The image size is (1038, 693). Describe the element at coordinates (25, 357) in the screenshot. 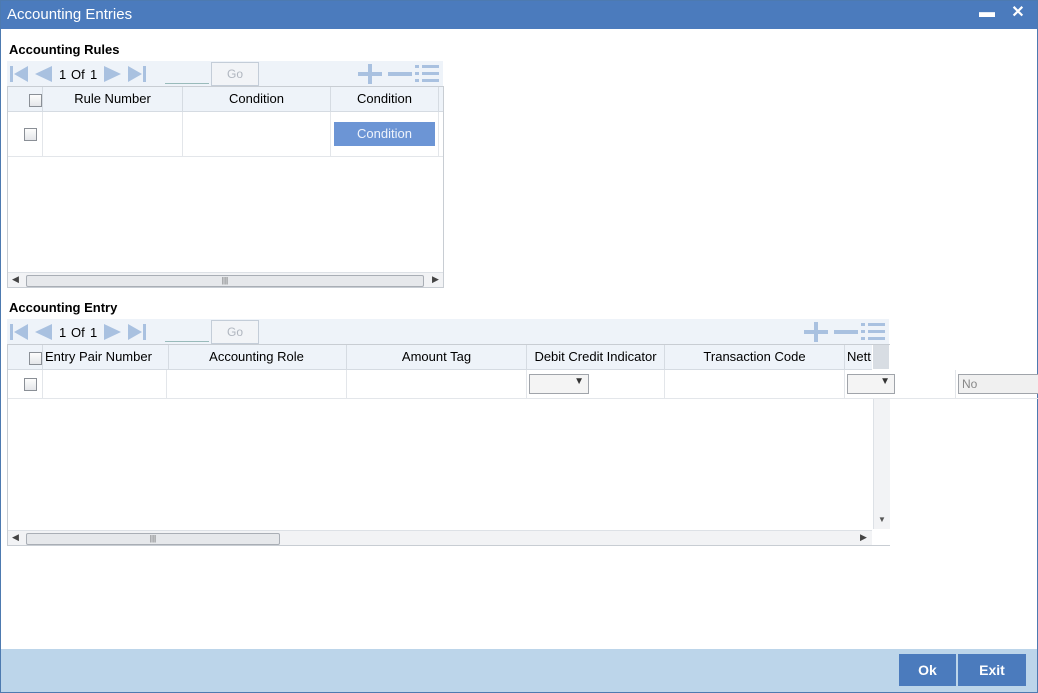

I see `entry-header-checkbox-cell` at that location.